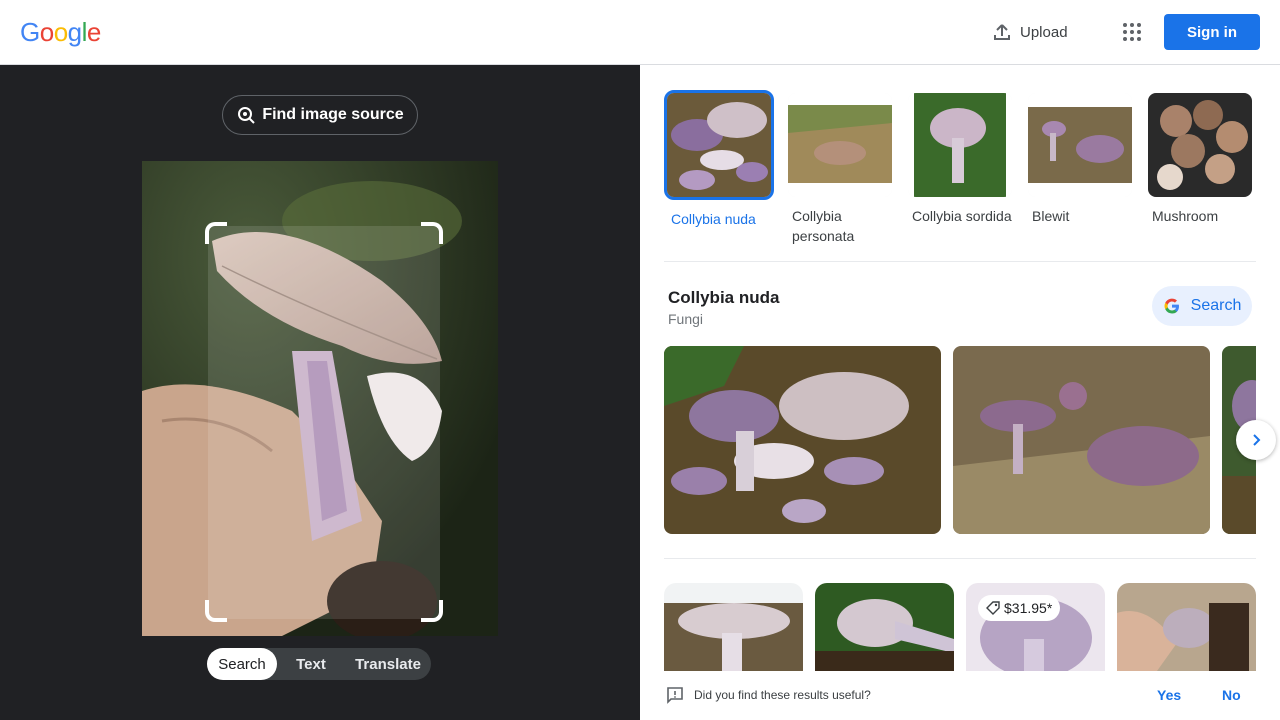  Describe the element at coordinates (242, 664) in the screenshot. I see `mode-tab-search: Search` at that location.